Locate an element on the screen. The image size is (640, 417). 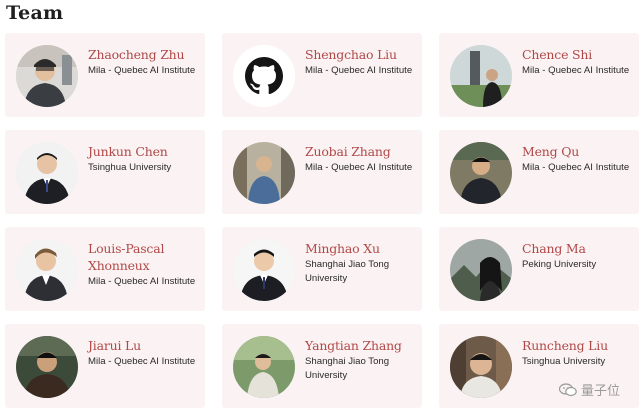
wechat-icon is located at coordinates (567, 389).